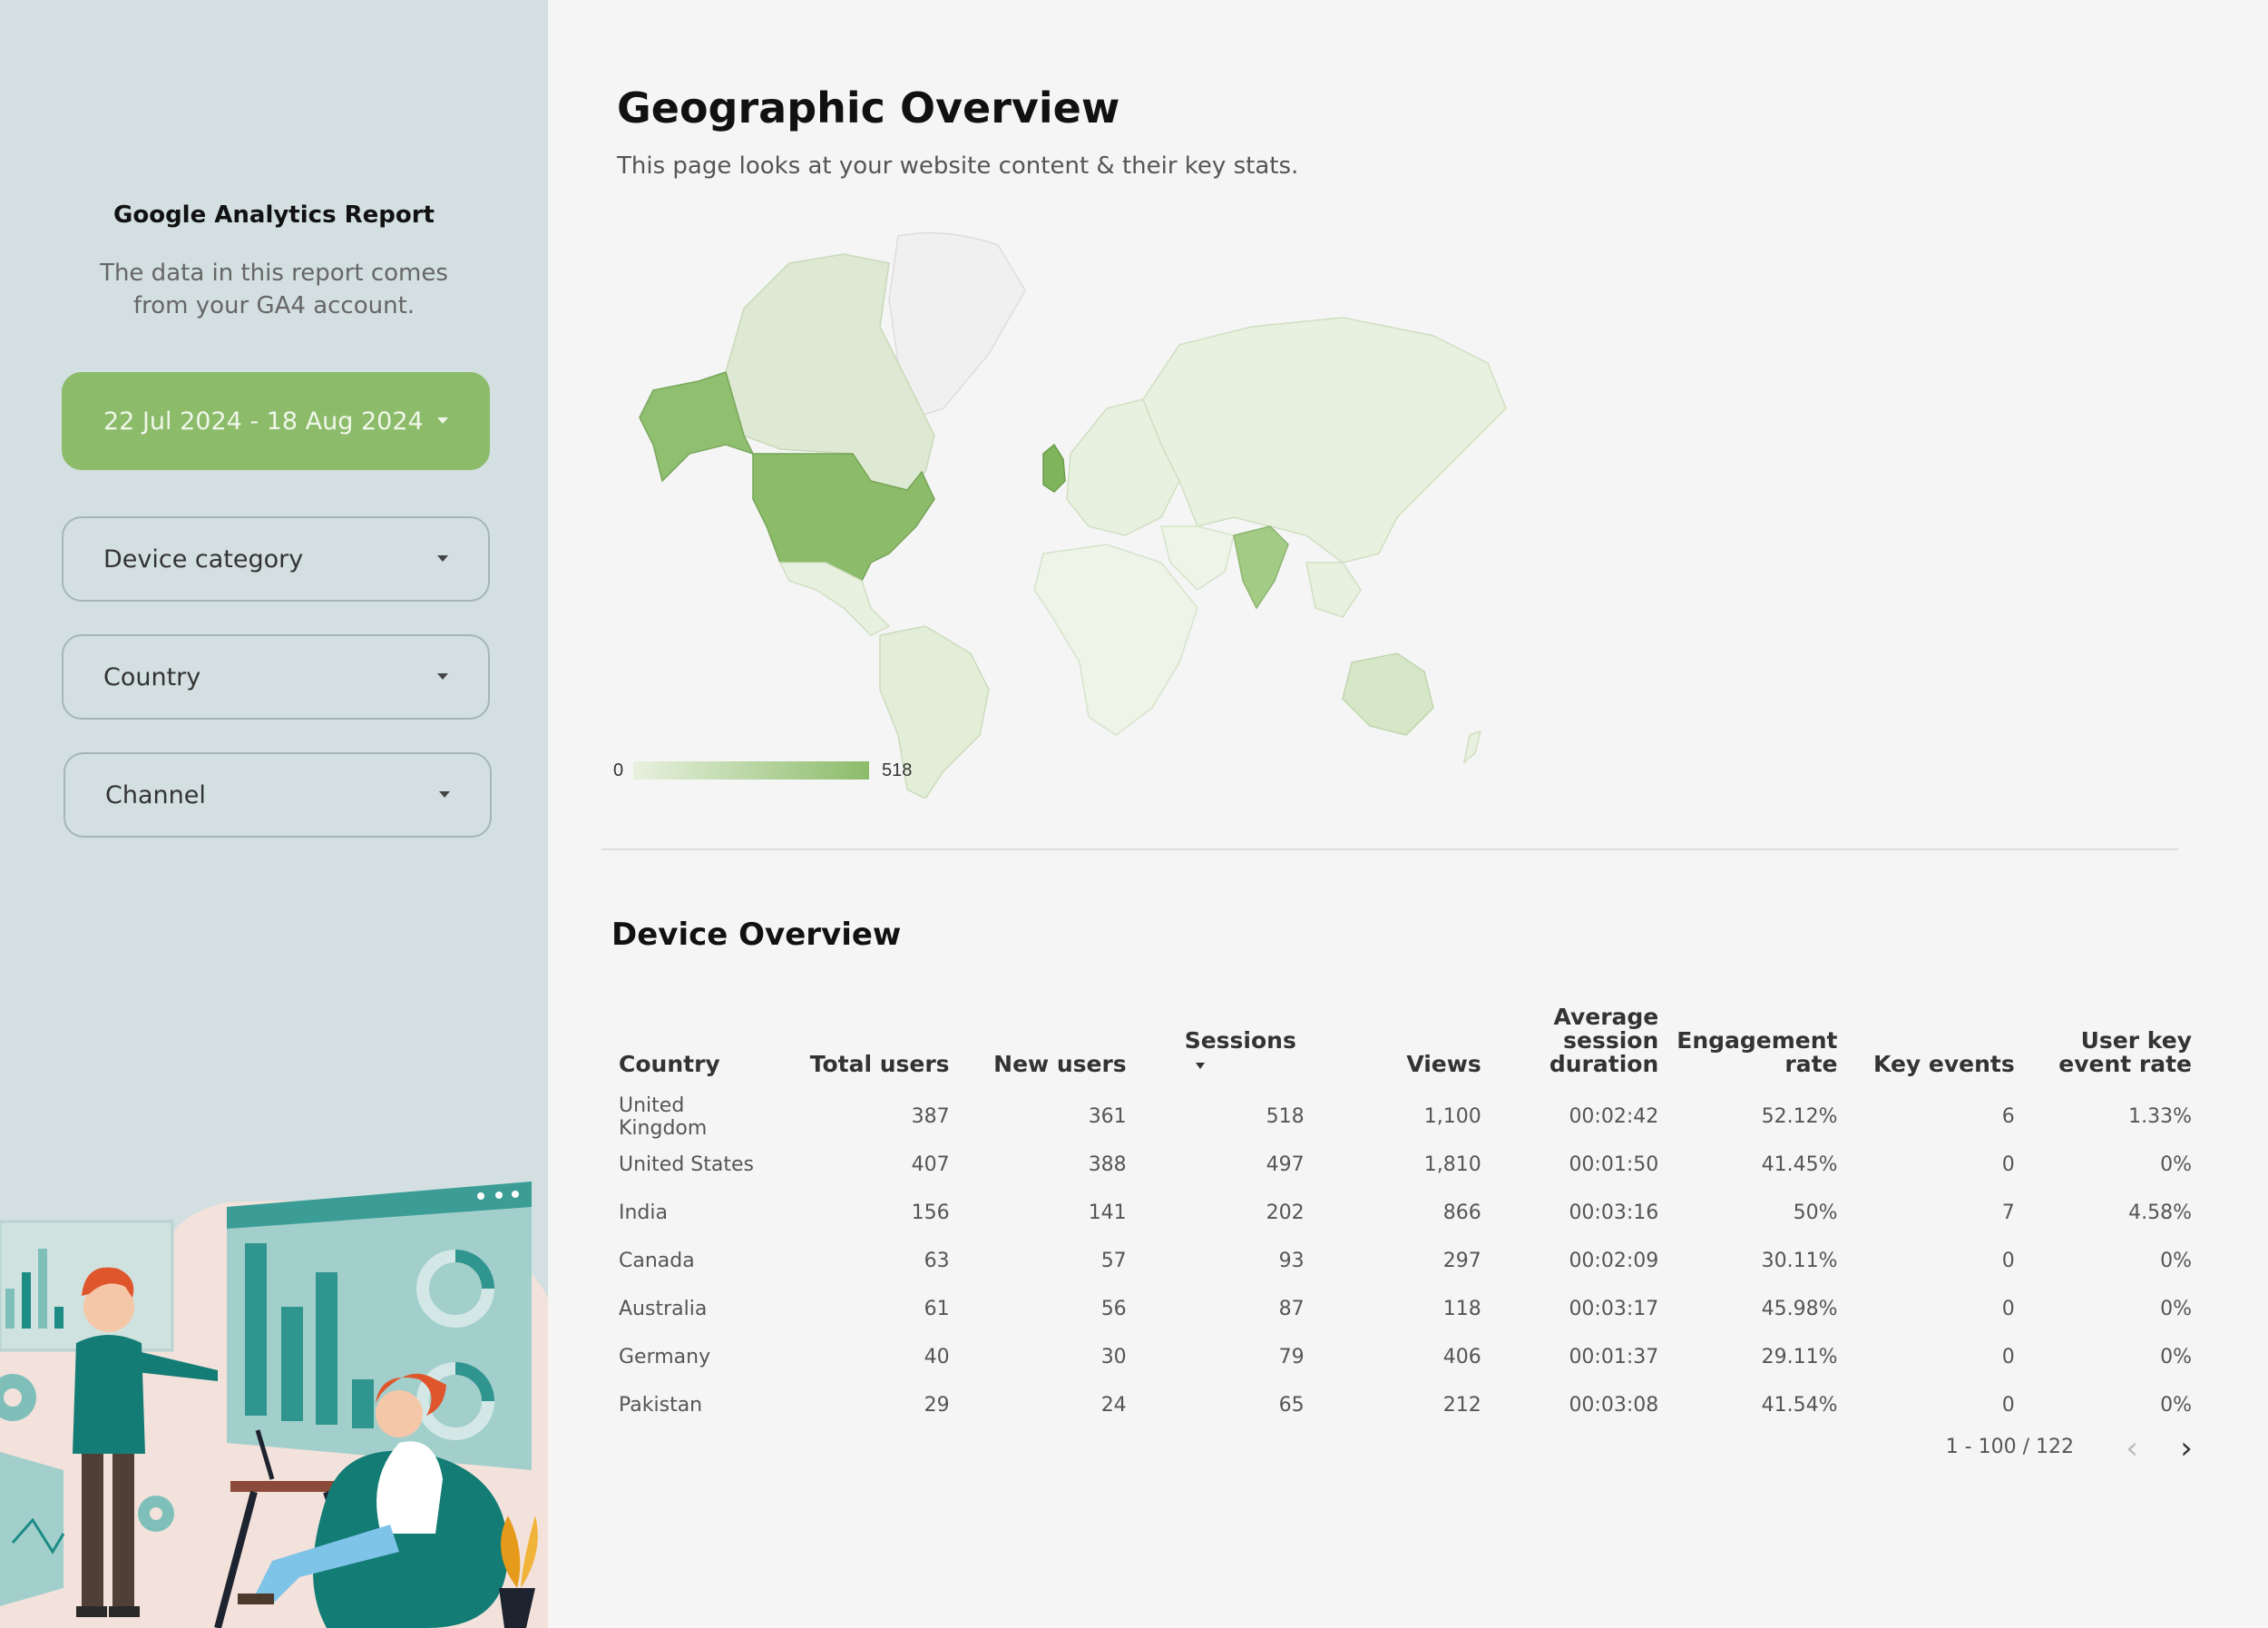  I want to click on column-new-users: New users, so click(1048, 1049).